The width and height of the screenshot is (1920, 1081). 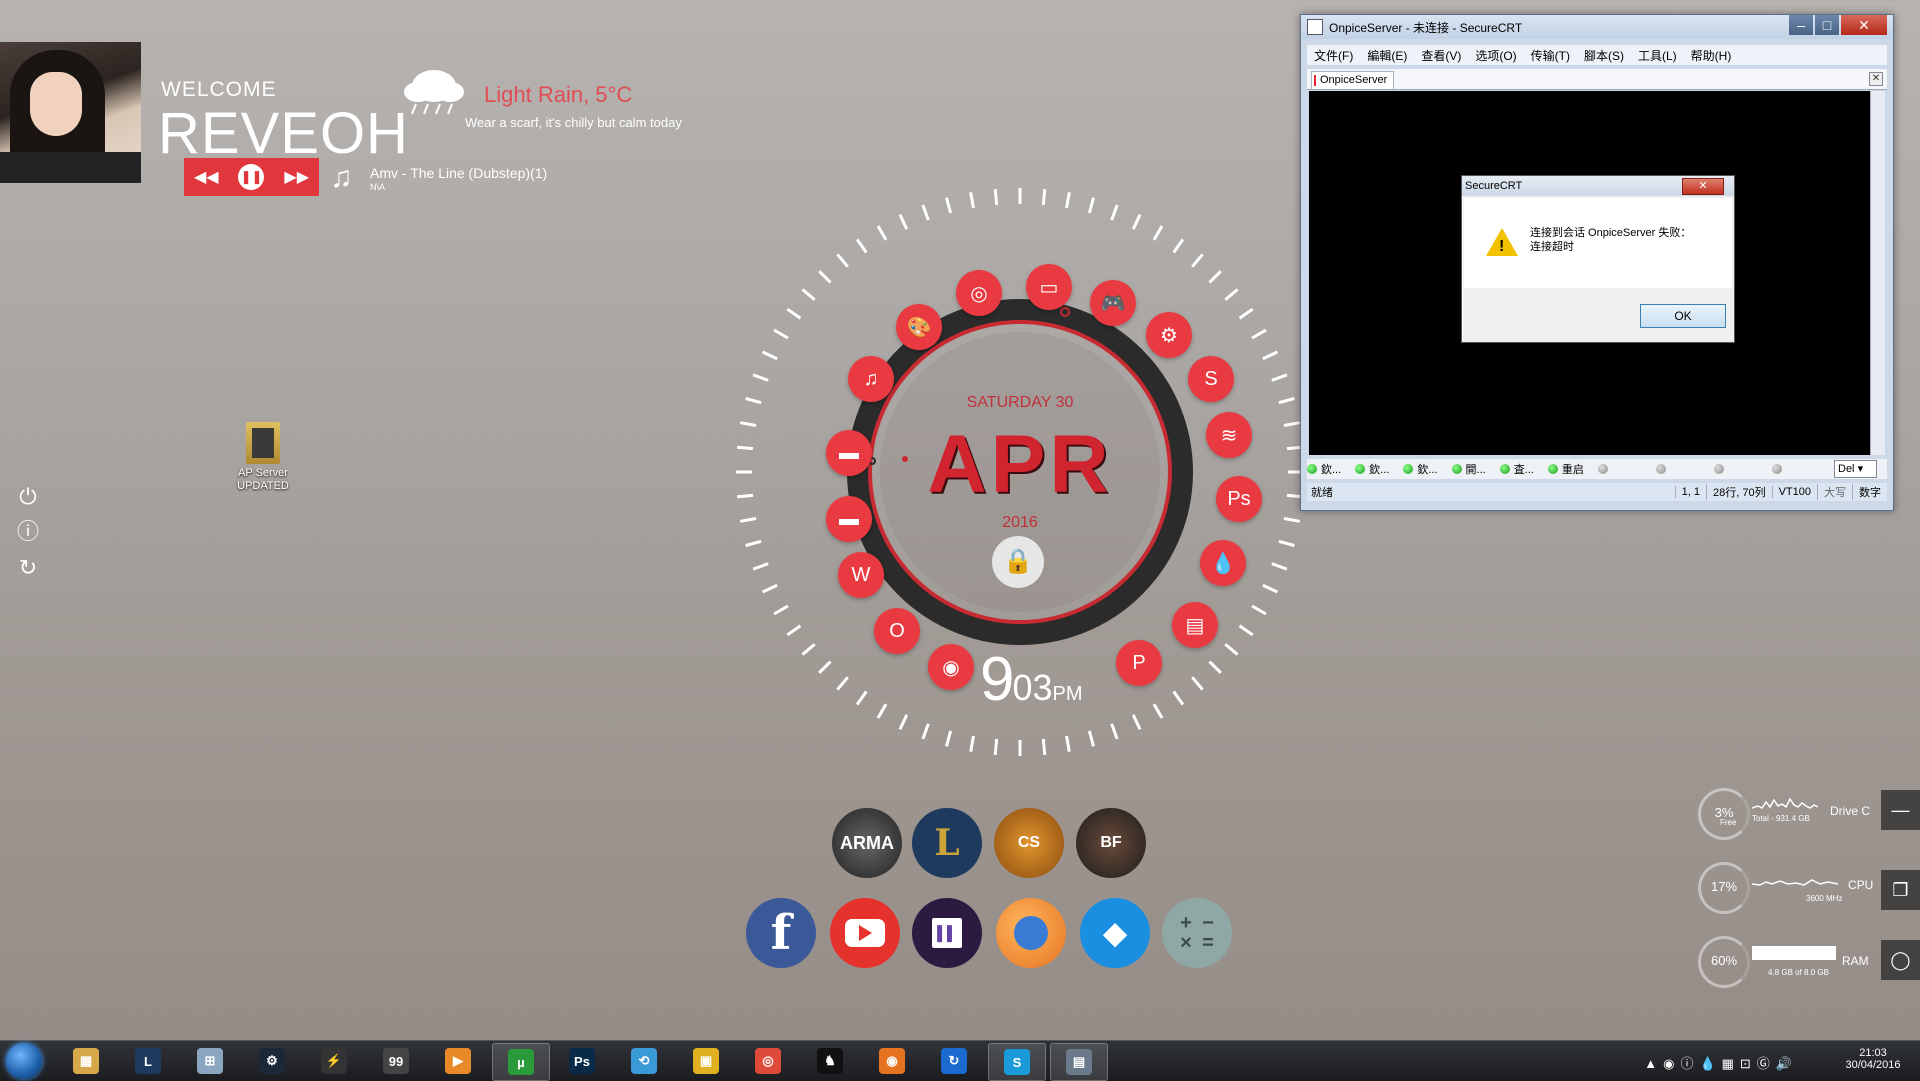 What do you see at coordinates (1387, 55) in the screenshot?
I see `menu-edit: 編輯(E)` at bounding box center [1387, 55].